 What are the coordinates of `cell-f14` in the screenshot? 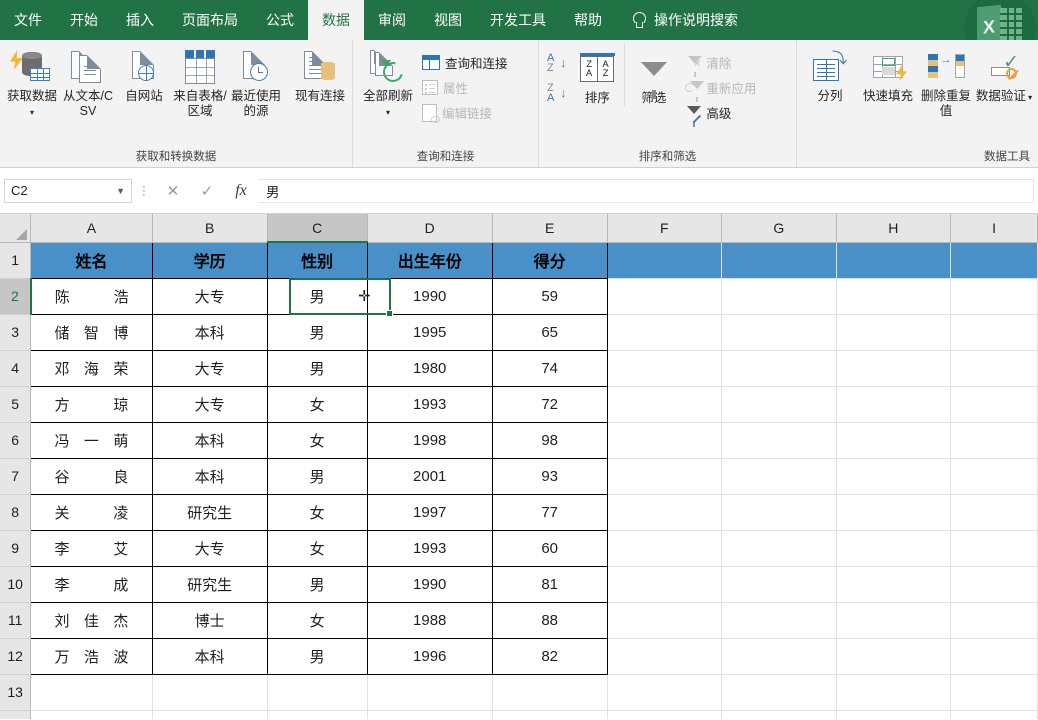 It's located at (665, 714).